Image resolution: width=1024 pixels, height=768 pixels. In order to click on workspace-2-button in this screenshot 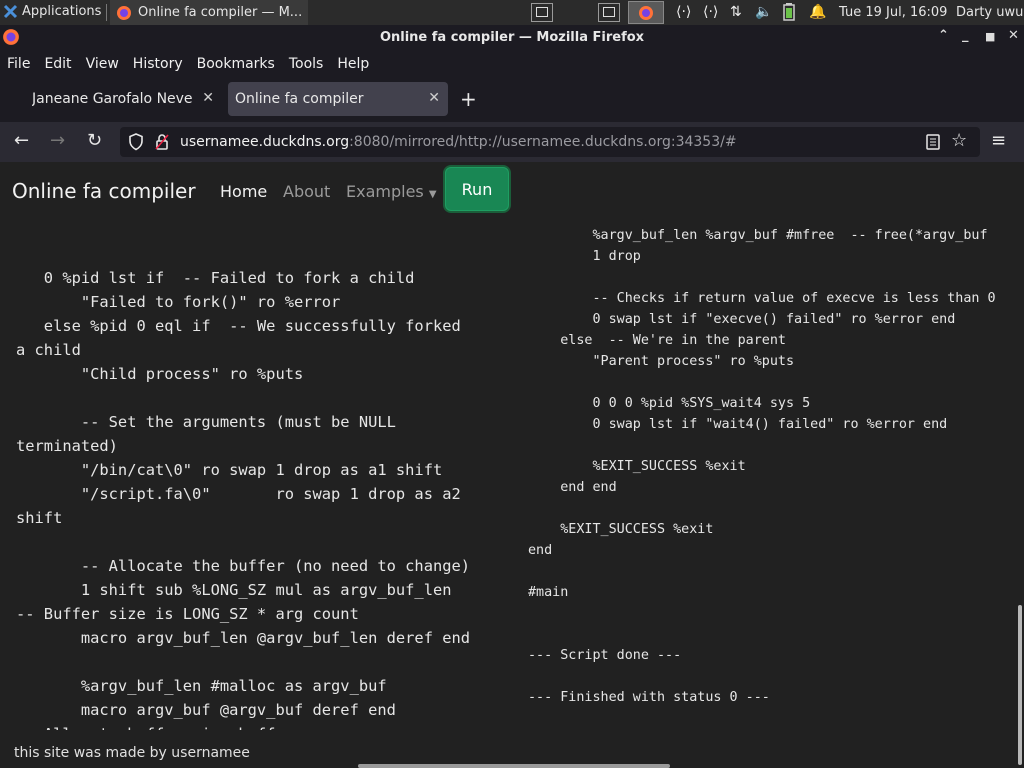, I will do `click(609, 12)`.